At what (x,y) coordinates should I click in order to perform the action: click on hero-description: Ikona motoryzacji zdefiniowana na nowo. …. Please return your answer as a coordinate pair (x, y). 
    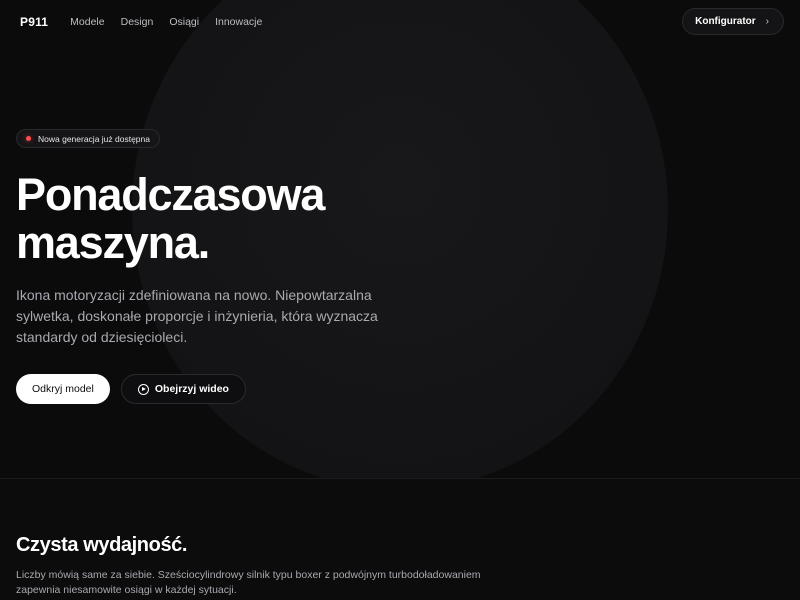
    Looking at the image, I should click on (197, 316).